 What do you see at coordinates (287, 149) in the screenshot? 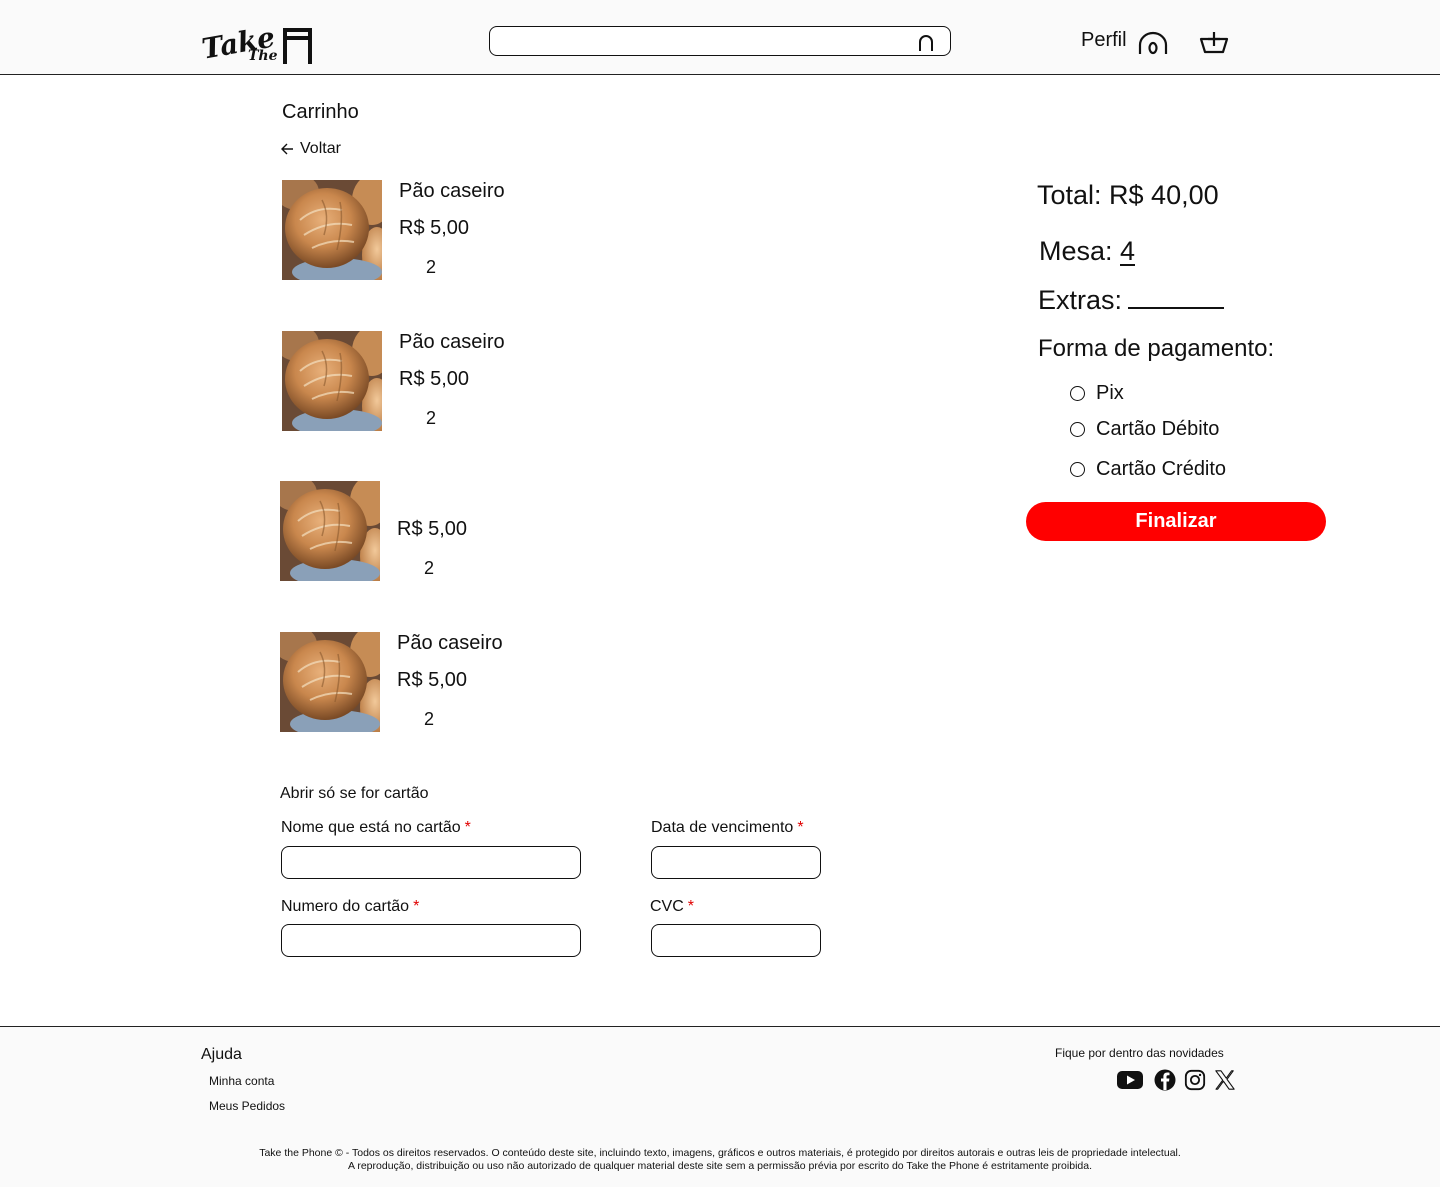
I see `arrow-left-icon` at bounding box center [287, 149].